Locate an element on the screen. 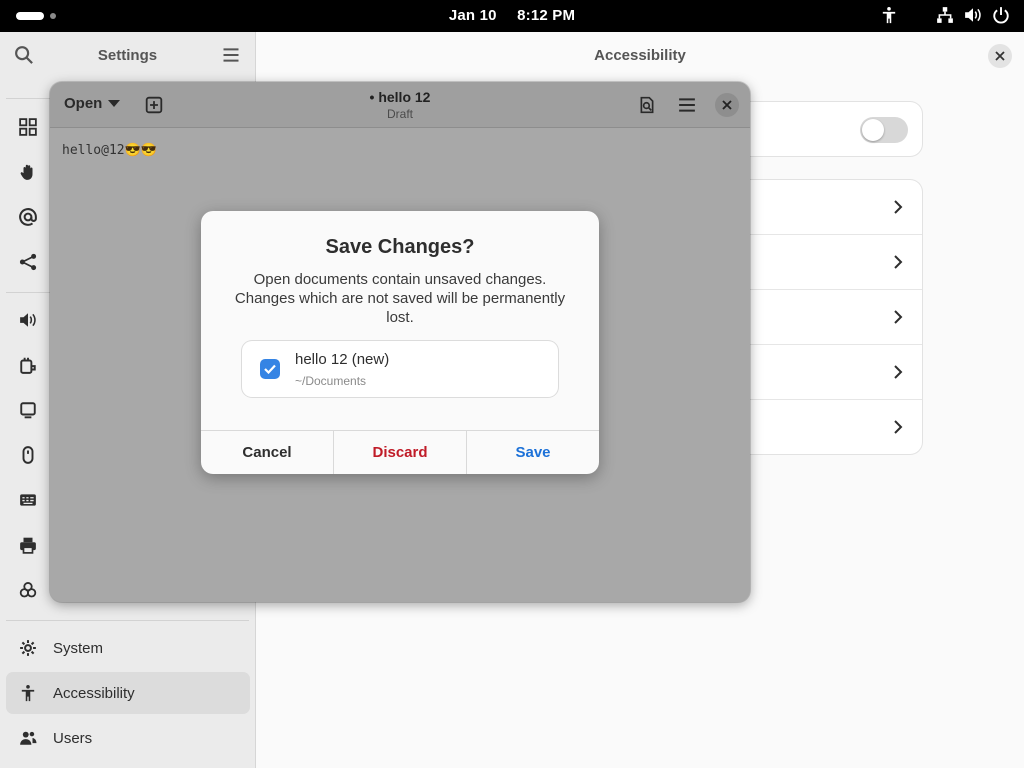 The height and width of the screenshot is (768, 1024). sidebar-item-system: System is located at coordinates (128, 648).